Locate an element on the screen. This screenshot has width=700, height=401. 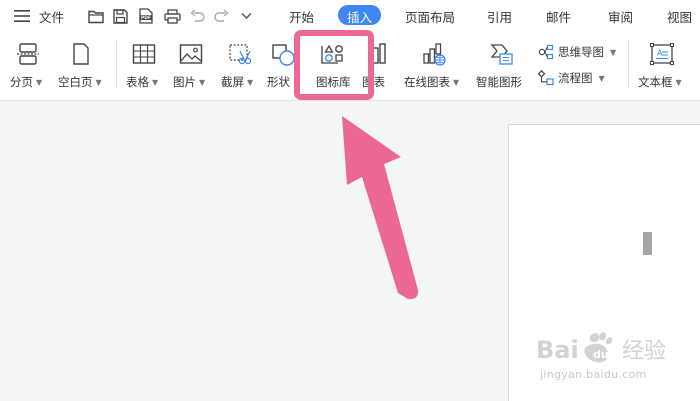
baidu-watermark-logo: Bai du 经验 is located at coordinates (601, 348).